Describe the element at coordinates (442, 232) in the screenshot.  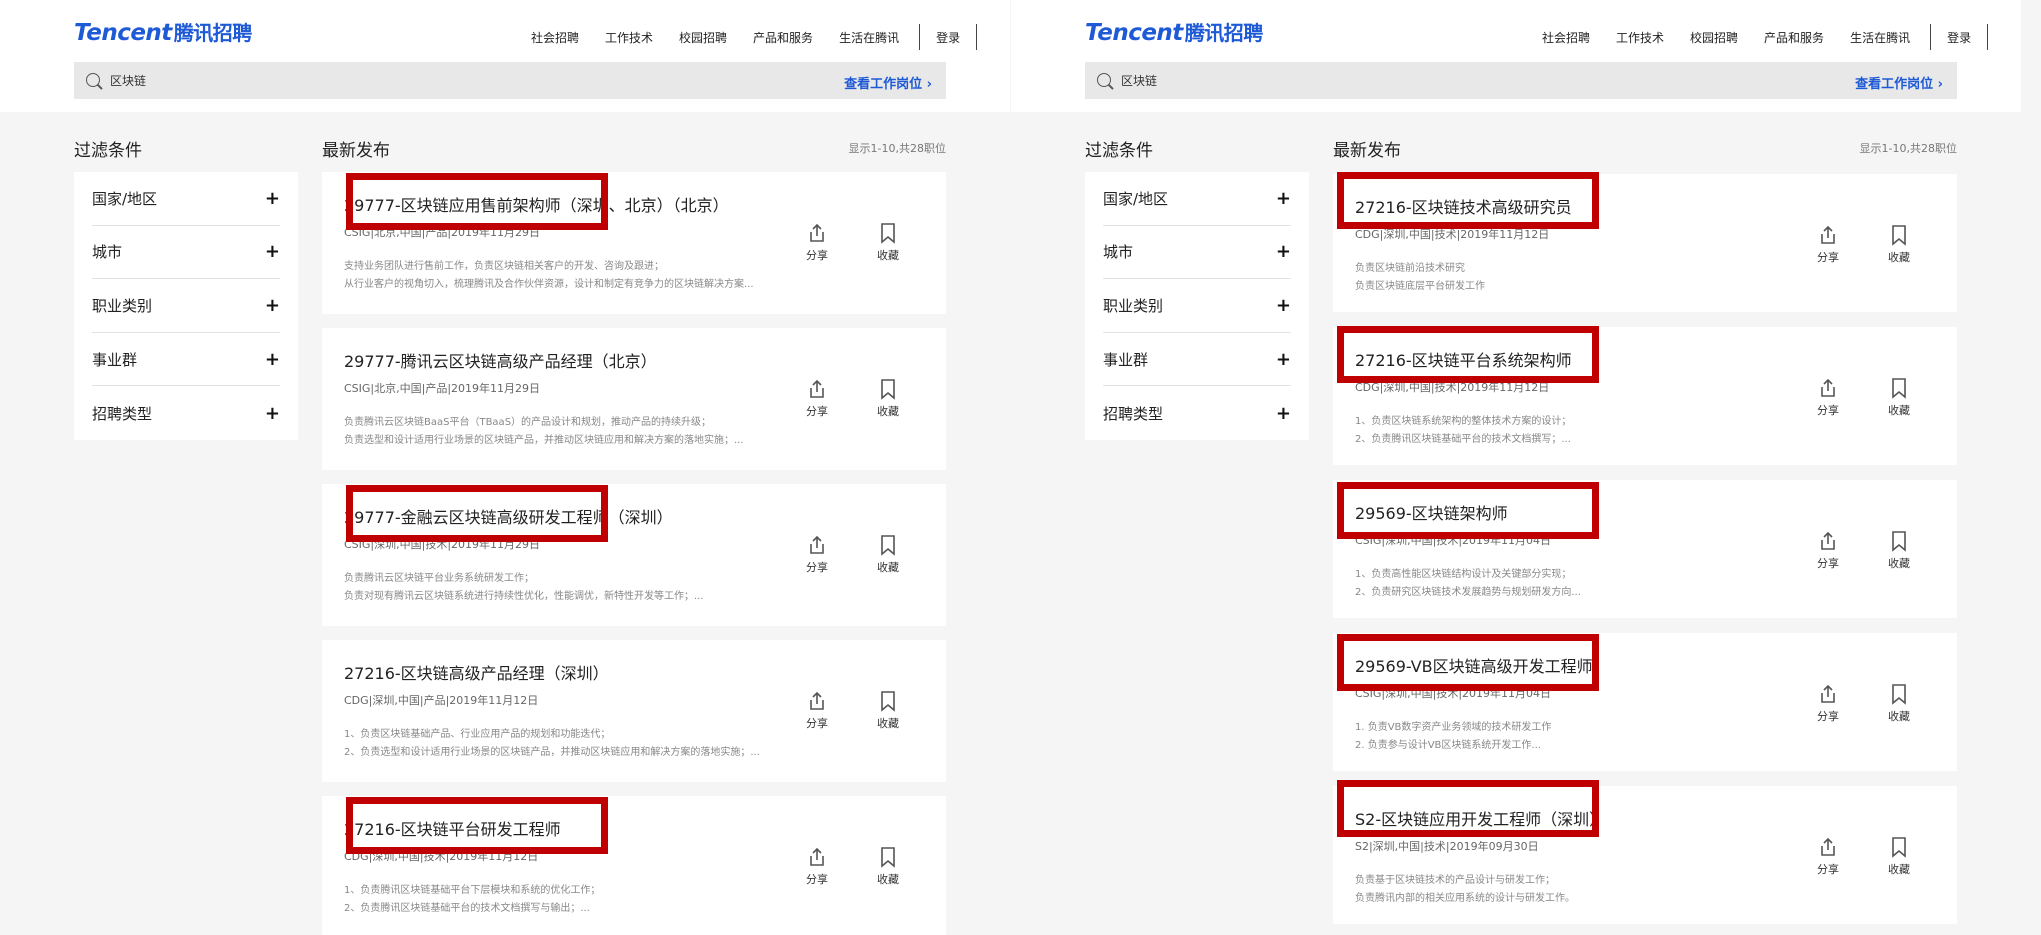
I see `job-meta: CSIG|北京,中国|产品|2019年11月29日` at that location.